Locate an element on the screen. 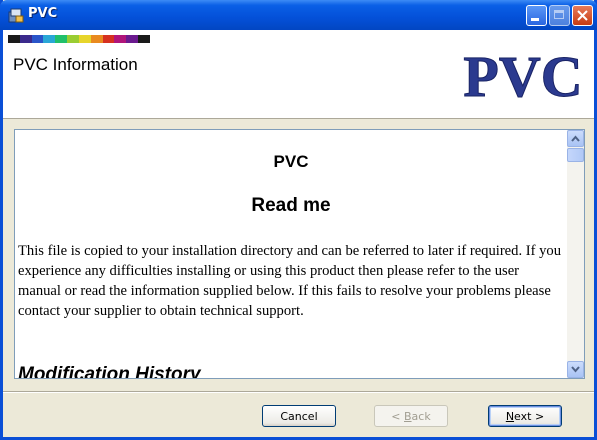 The width and height of the screenshot is (597, 440). chevron-up-icon is located at coordinates (575, 138).